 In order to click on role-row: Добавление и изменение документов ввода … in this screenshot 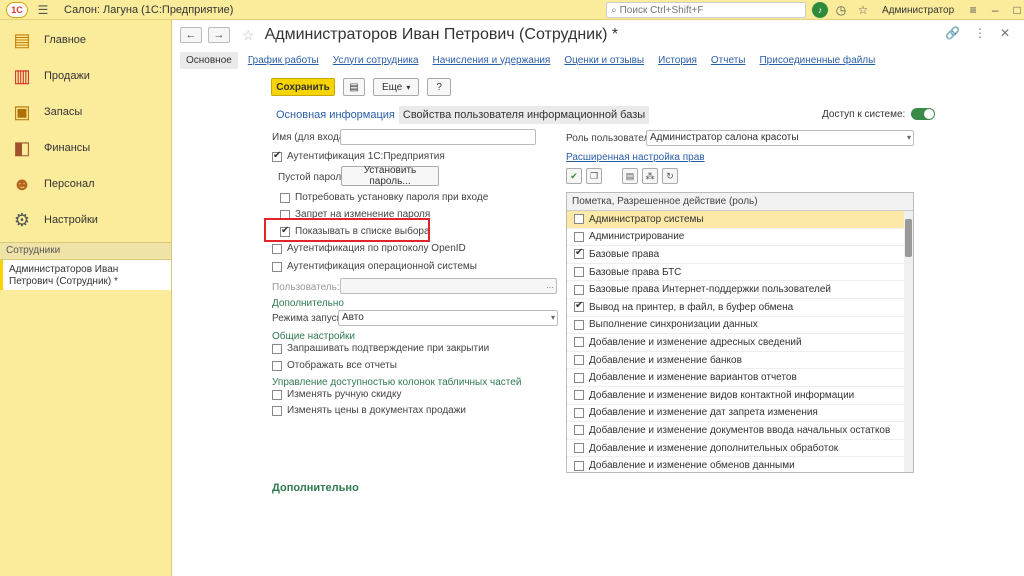, I will do `click(736, 431)`.